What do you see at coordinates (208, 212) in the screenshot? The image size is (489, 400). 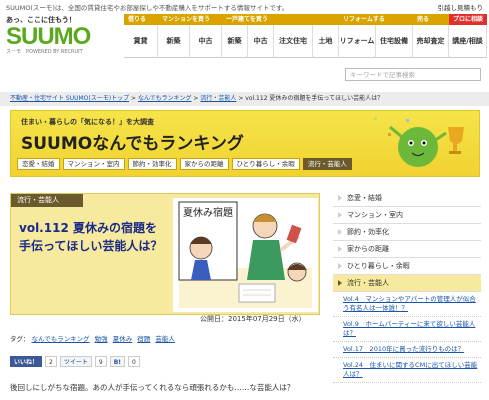 I see `illustration-sign-text: 夏休み宿題` at bounding box center [208, 212].